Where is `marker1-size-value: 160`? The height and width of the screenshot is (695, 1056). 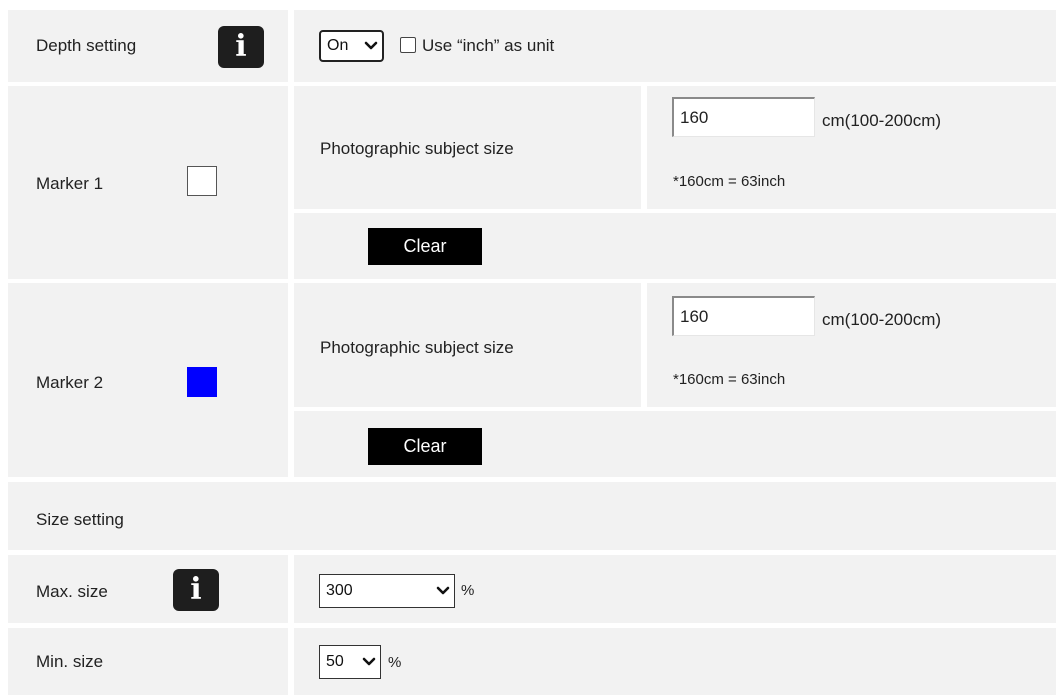
marker1-size-value: 160 is located at coordinates (694, 117).